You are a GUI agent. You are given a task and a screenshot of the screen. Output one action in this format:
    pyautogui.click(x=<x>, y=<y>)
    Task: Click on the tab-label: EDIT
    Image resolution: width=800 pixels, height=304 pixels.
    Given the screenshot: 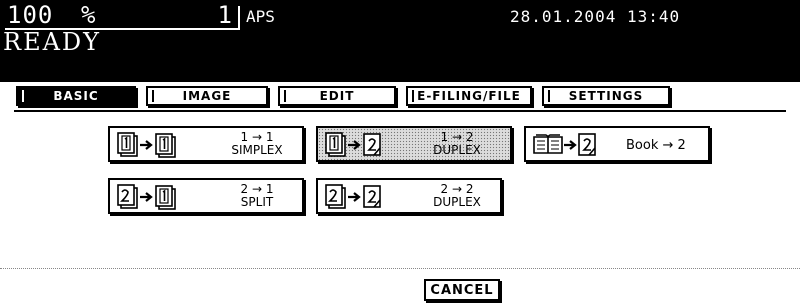 What is the action you would take?
    pyautogui.click(x=337, y=96)
    